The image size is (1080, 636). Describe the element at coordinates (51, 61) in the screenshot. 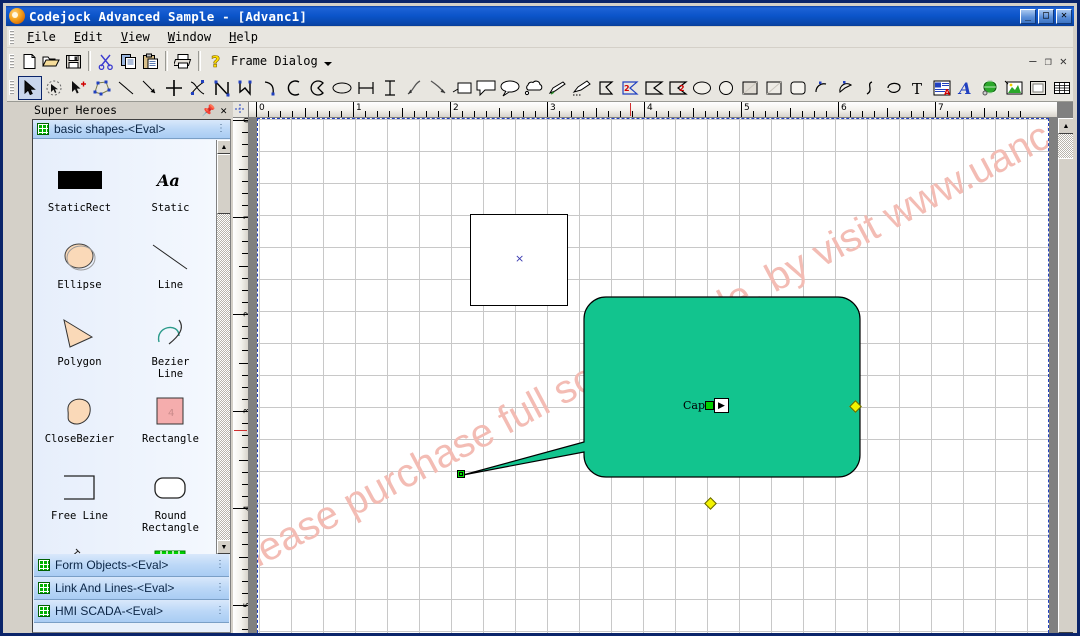

I see `open-folder-icon` at that location.